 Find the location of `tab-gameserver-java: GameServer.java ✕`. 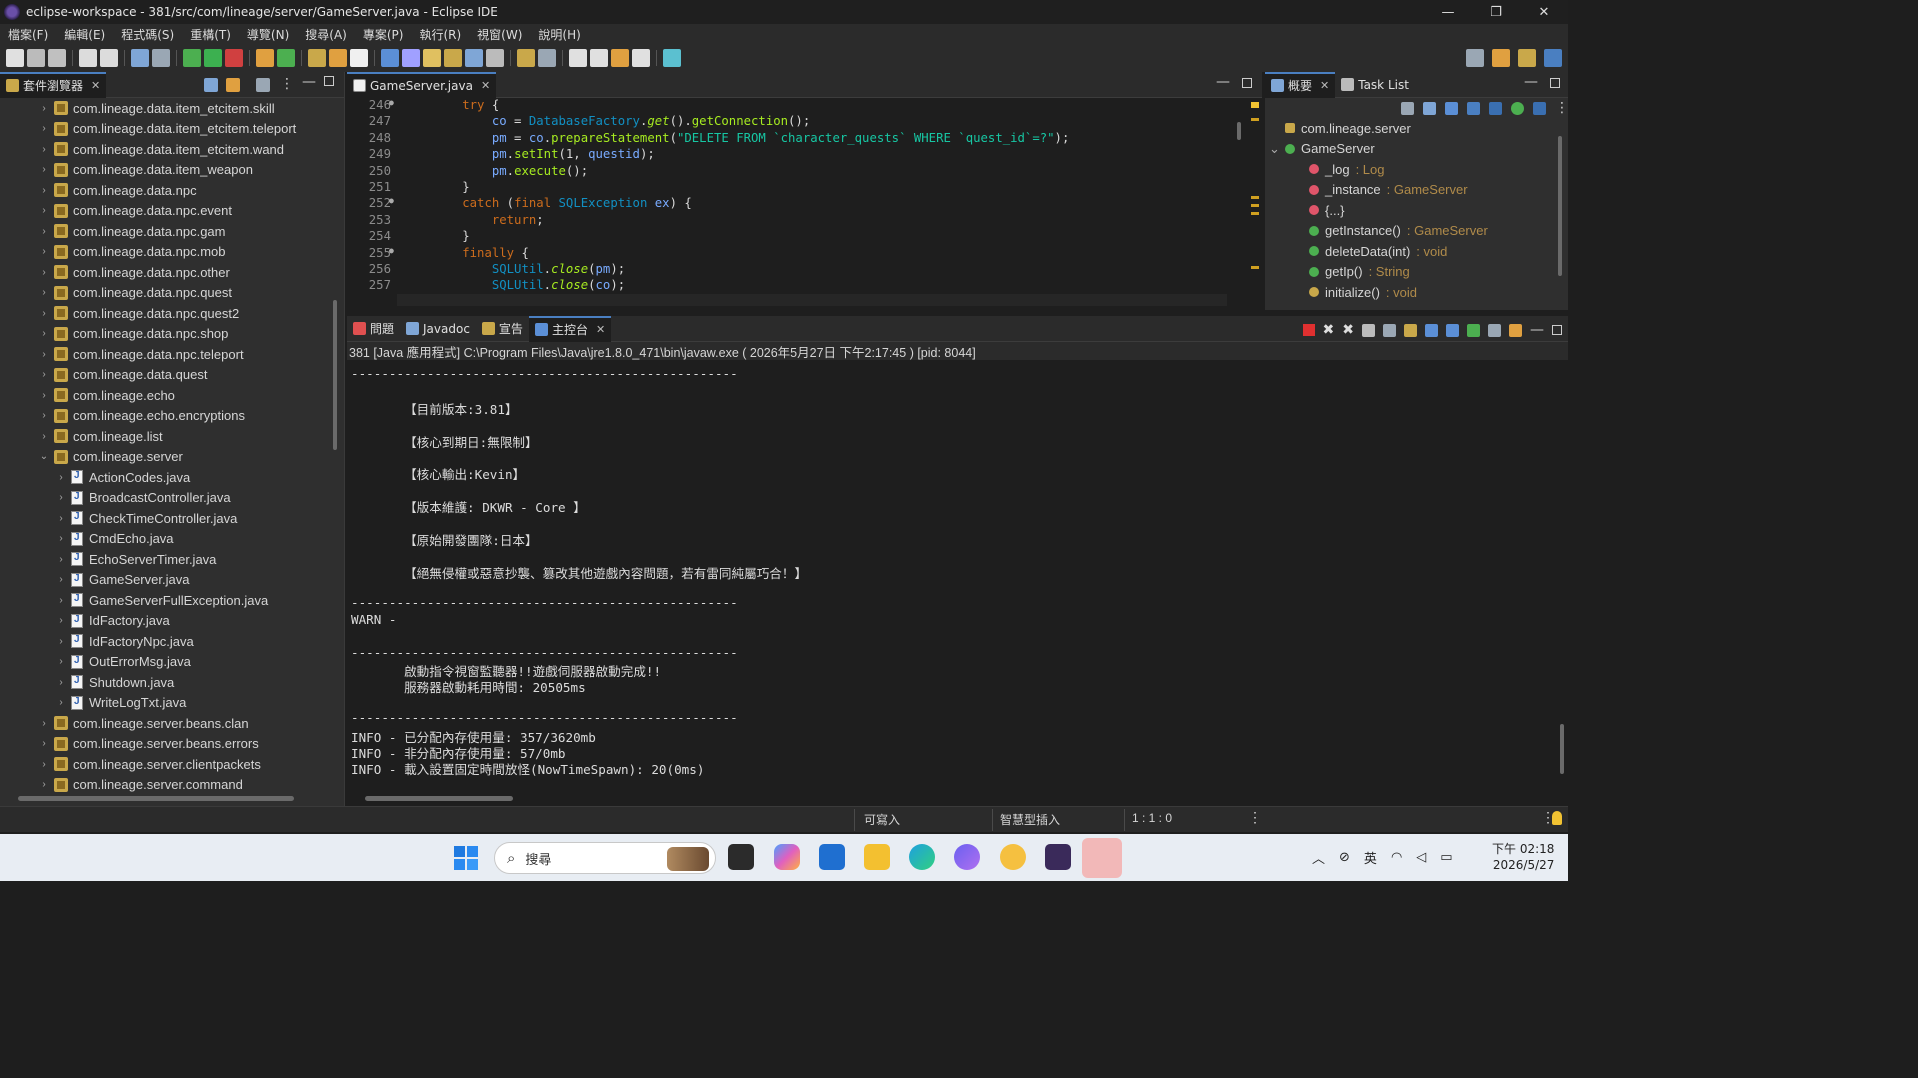

tab-gameserver-java: GameServer.java ✕ is located at coordinates (422, 84).